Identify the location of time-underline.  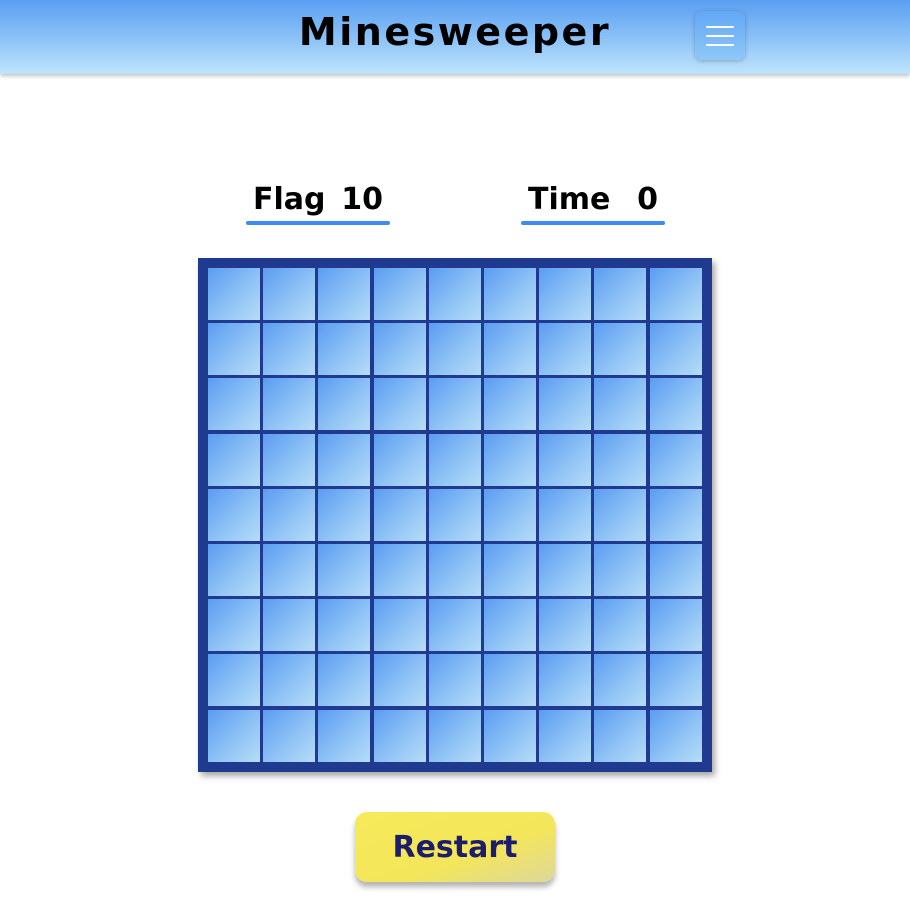
(593, 223).